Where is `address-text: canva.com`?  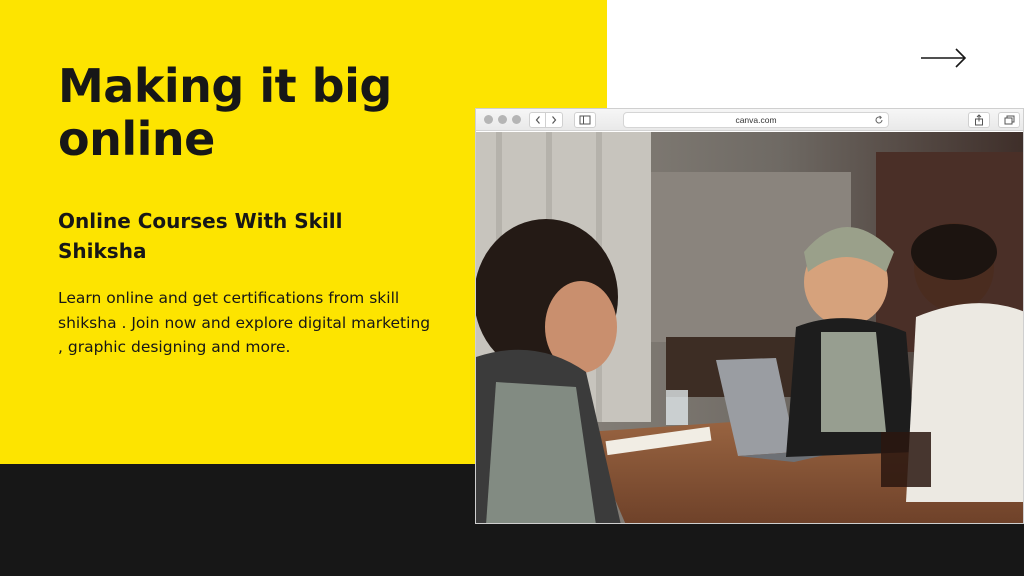
address-text: canva.com is located at coordinates (756, 120).